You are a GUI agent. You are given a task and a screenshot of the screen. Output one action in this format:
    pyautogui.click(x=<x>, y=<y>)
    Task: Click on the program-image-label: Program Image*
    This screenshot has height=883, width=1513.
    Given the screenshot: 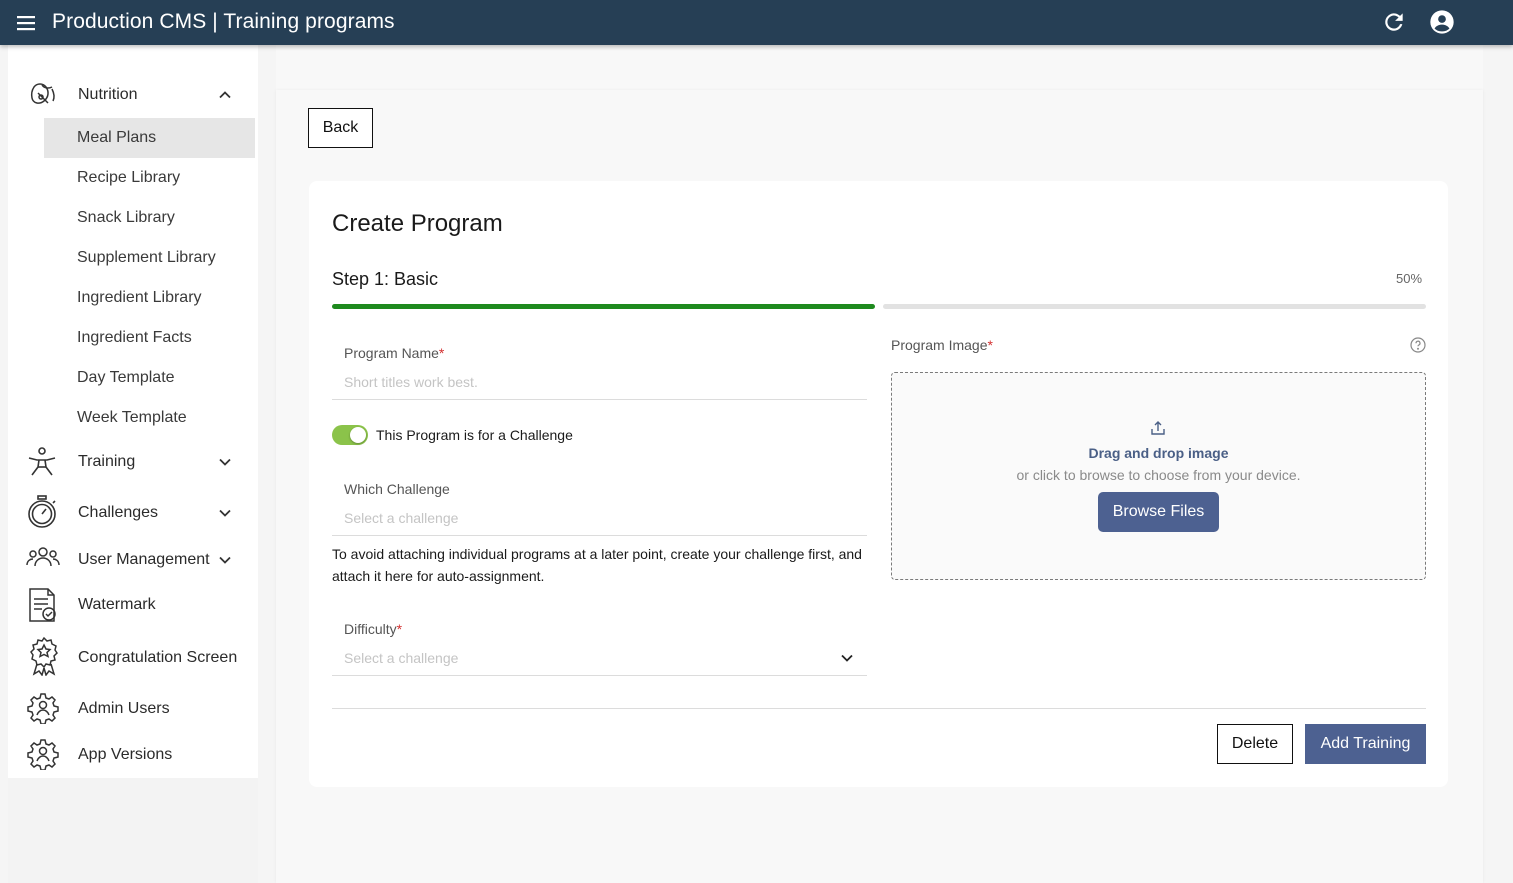 What is the action you would take?
    pyautogui.click(x=942, y=345)
    